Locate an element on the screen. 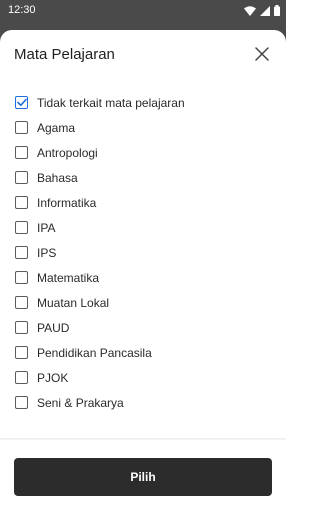 Image resolution: width=320 pixels, height=512 pixels. subject-option: PAUD is located at coordinates (143, 327).